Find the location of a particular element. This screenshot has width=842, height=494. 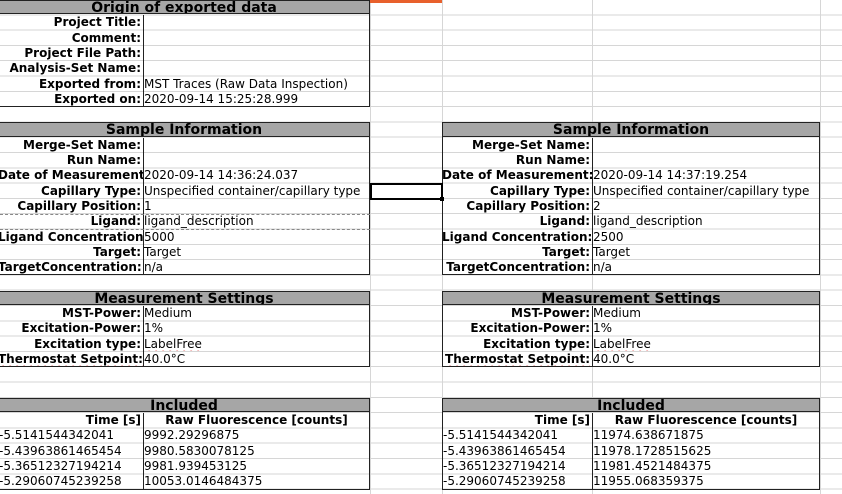

field-value: 1 is located at coordinates (256, 206).